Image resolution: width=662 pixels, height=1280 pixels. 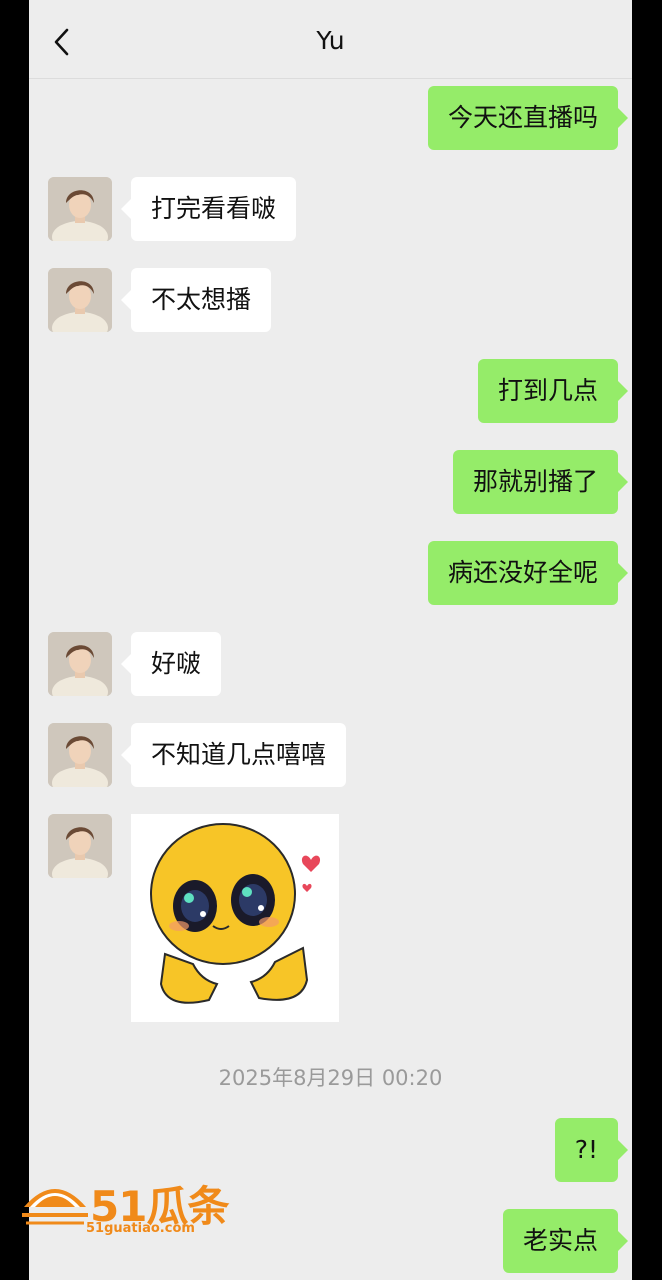 What do you see at coordinates (528, 118) in the screenshot?
I see `message-bubble: 今天还直播吗` at bounding box center [528, 118].